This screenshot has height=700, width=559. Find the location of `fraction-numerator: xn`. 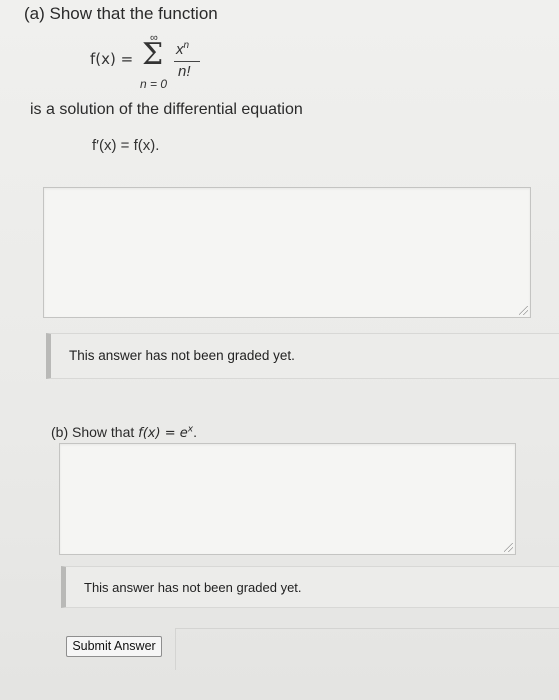

fraction-numerator: xn is located at coordinates (182, 49).